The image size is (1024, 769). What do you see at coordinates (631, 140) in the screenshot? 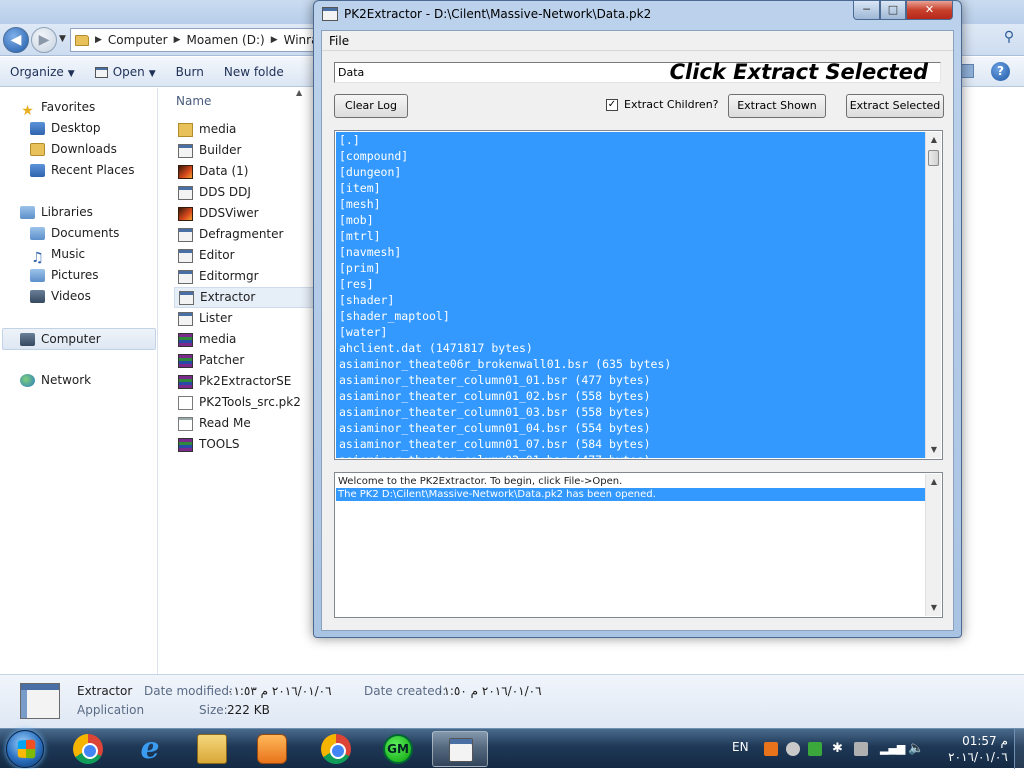
I see `pk2-entry: [.]` at bounding box center [631, 140].